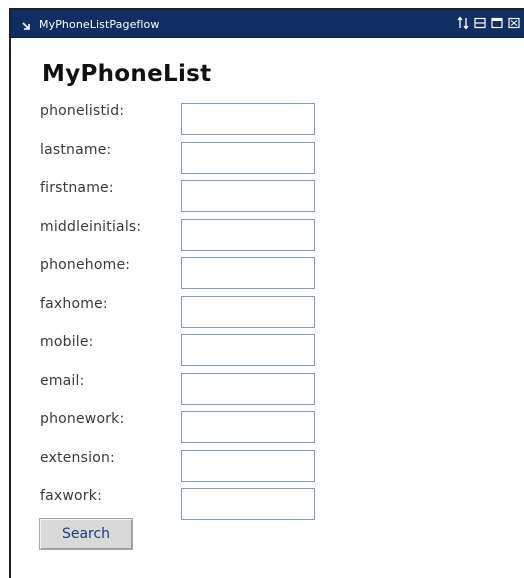 The image size is (524, 578). Describe the element at coordinates (62, 381) in the screenshot. I see `email-label: email:` at that location.